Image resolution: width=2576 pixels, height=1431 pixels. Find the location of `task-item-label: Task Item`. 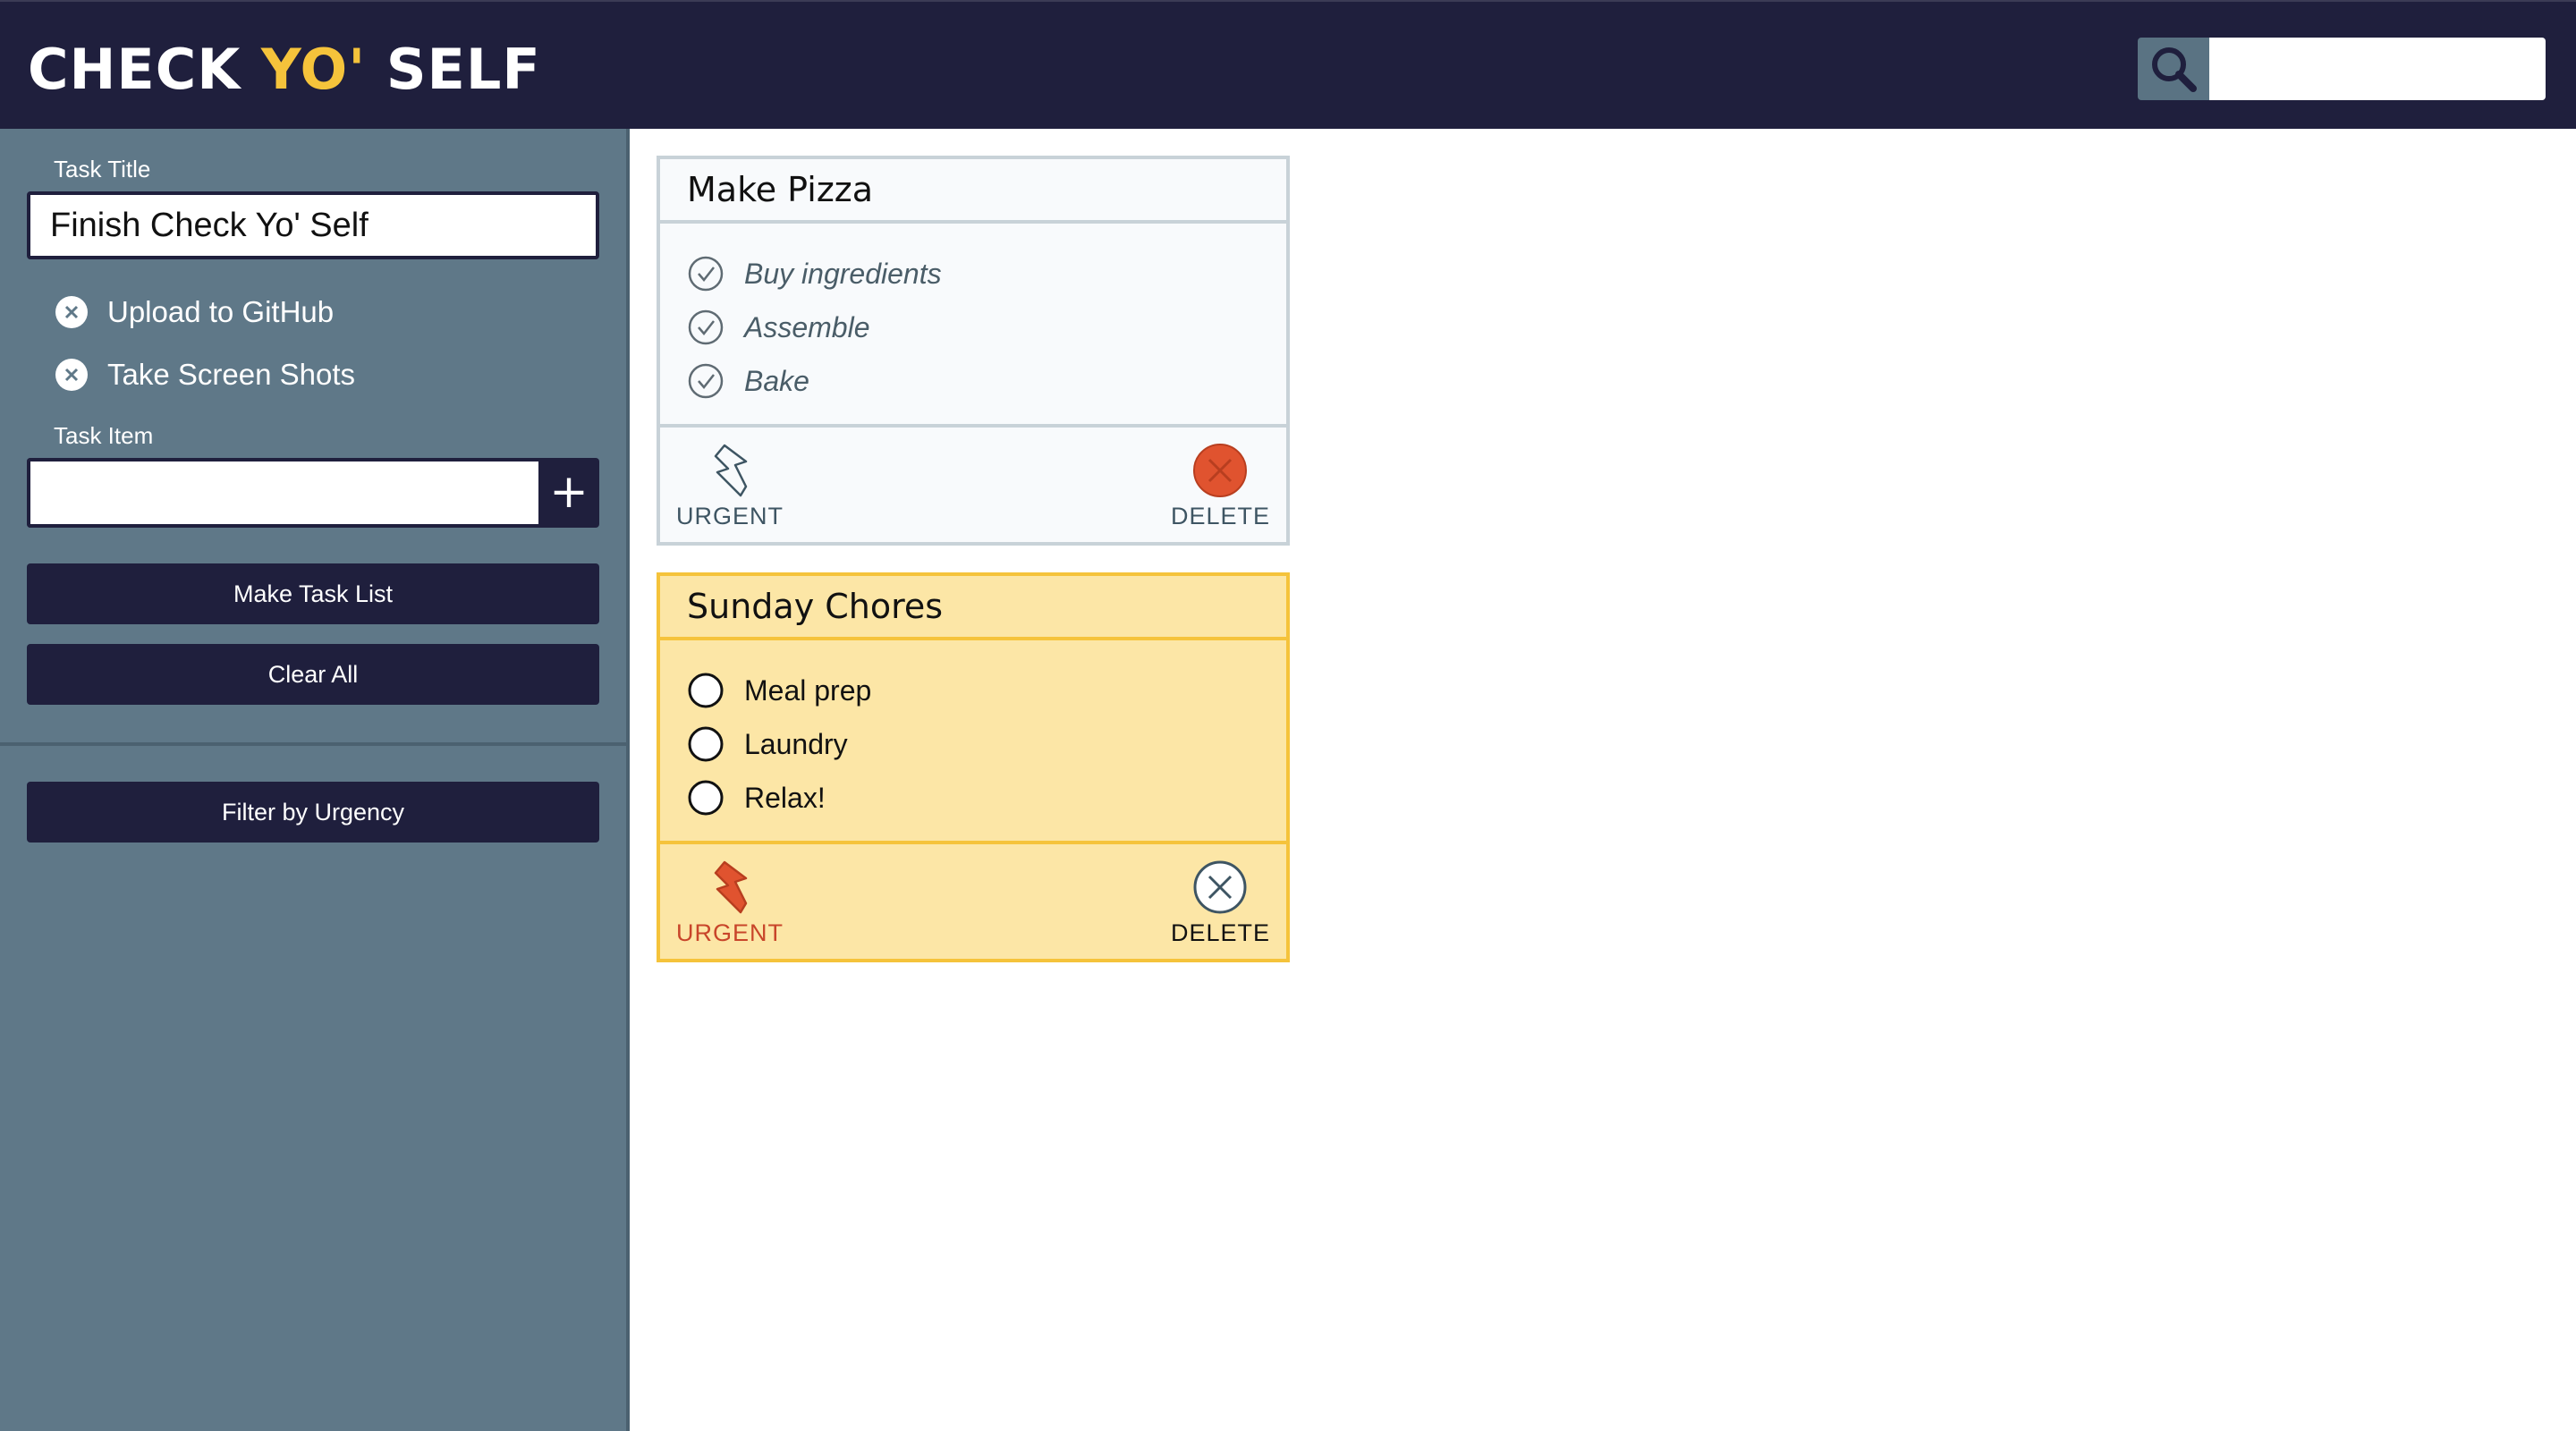

task-item-label: Task Item is located at coordinates (104, 436).